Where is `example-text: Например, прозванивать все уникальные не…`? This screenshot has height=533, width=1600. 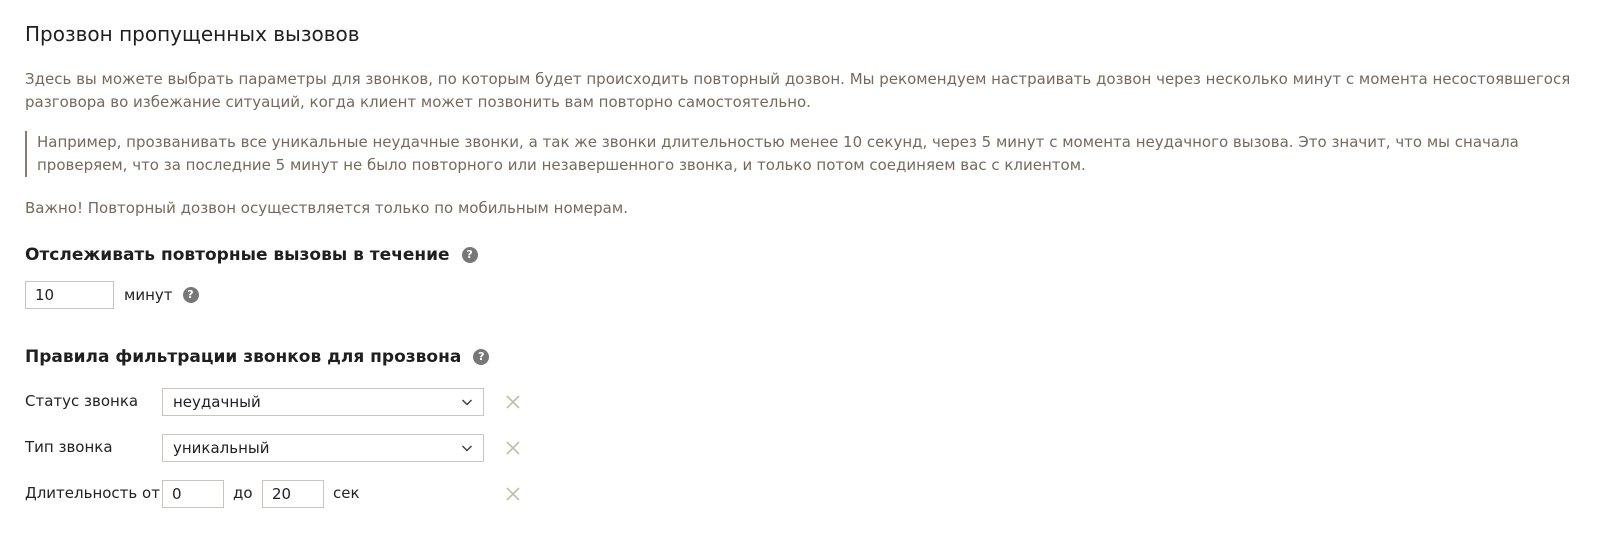 example-text: Например, прозванивать все уникальные не… is located at coordinates (778, 153).